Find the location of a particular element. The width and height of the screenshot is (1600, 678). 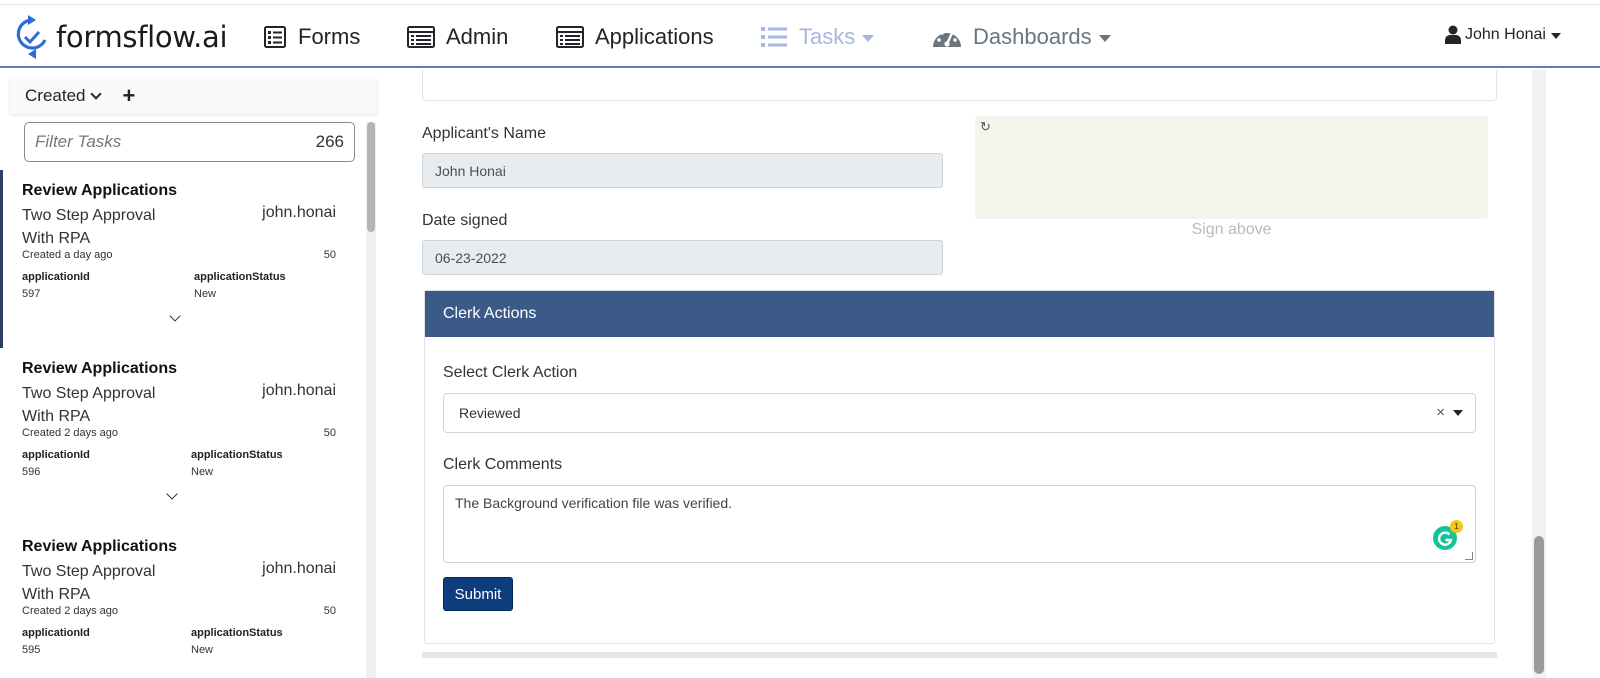

user-name: John Honai is located at coordinates (1505, 34).